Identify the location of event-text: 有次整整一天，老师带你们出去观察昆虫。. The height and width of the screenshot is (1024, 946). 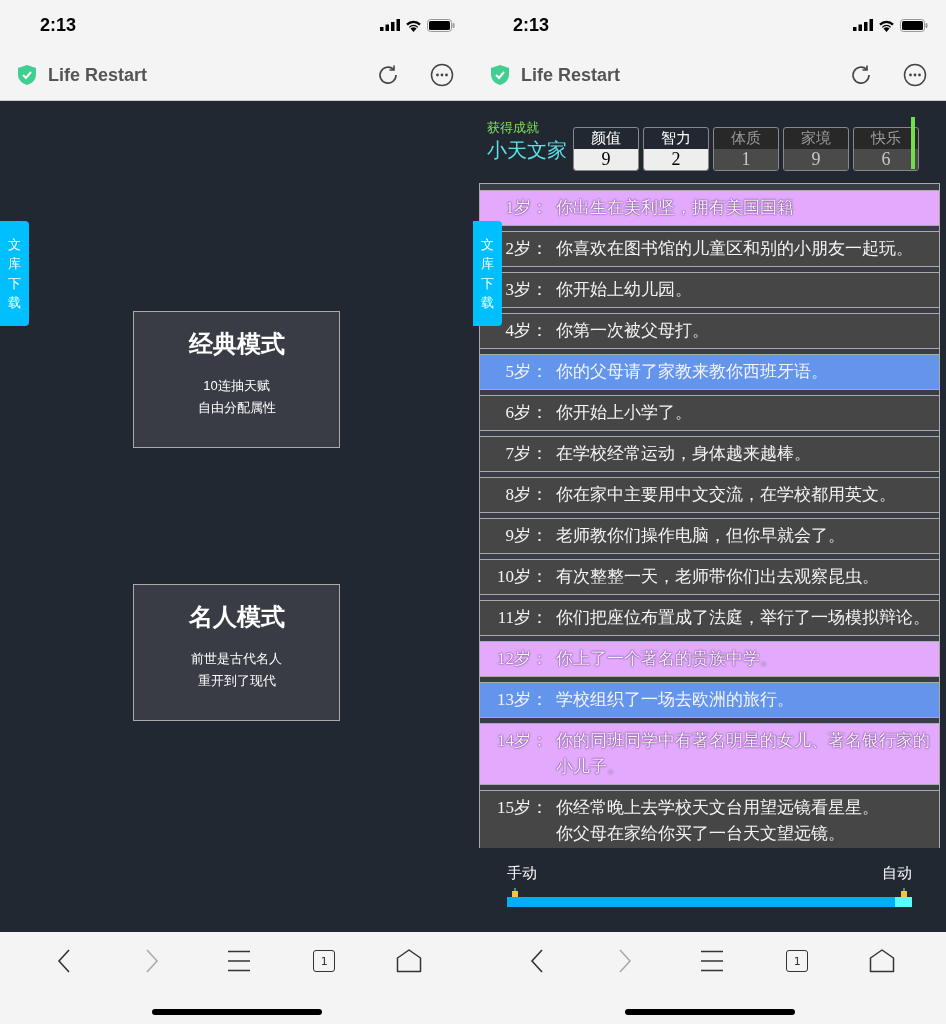
(718, 577).